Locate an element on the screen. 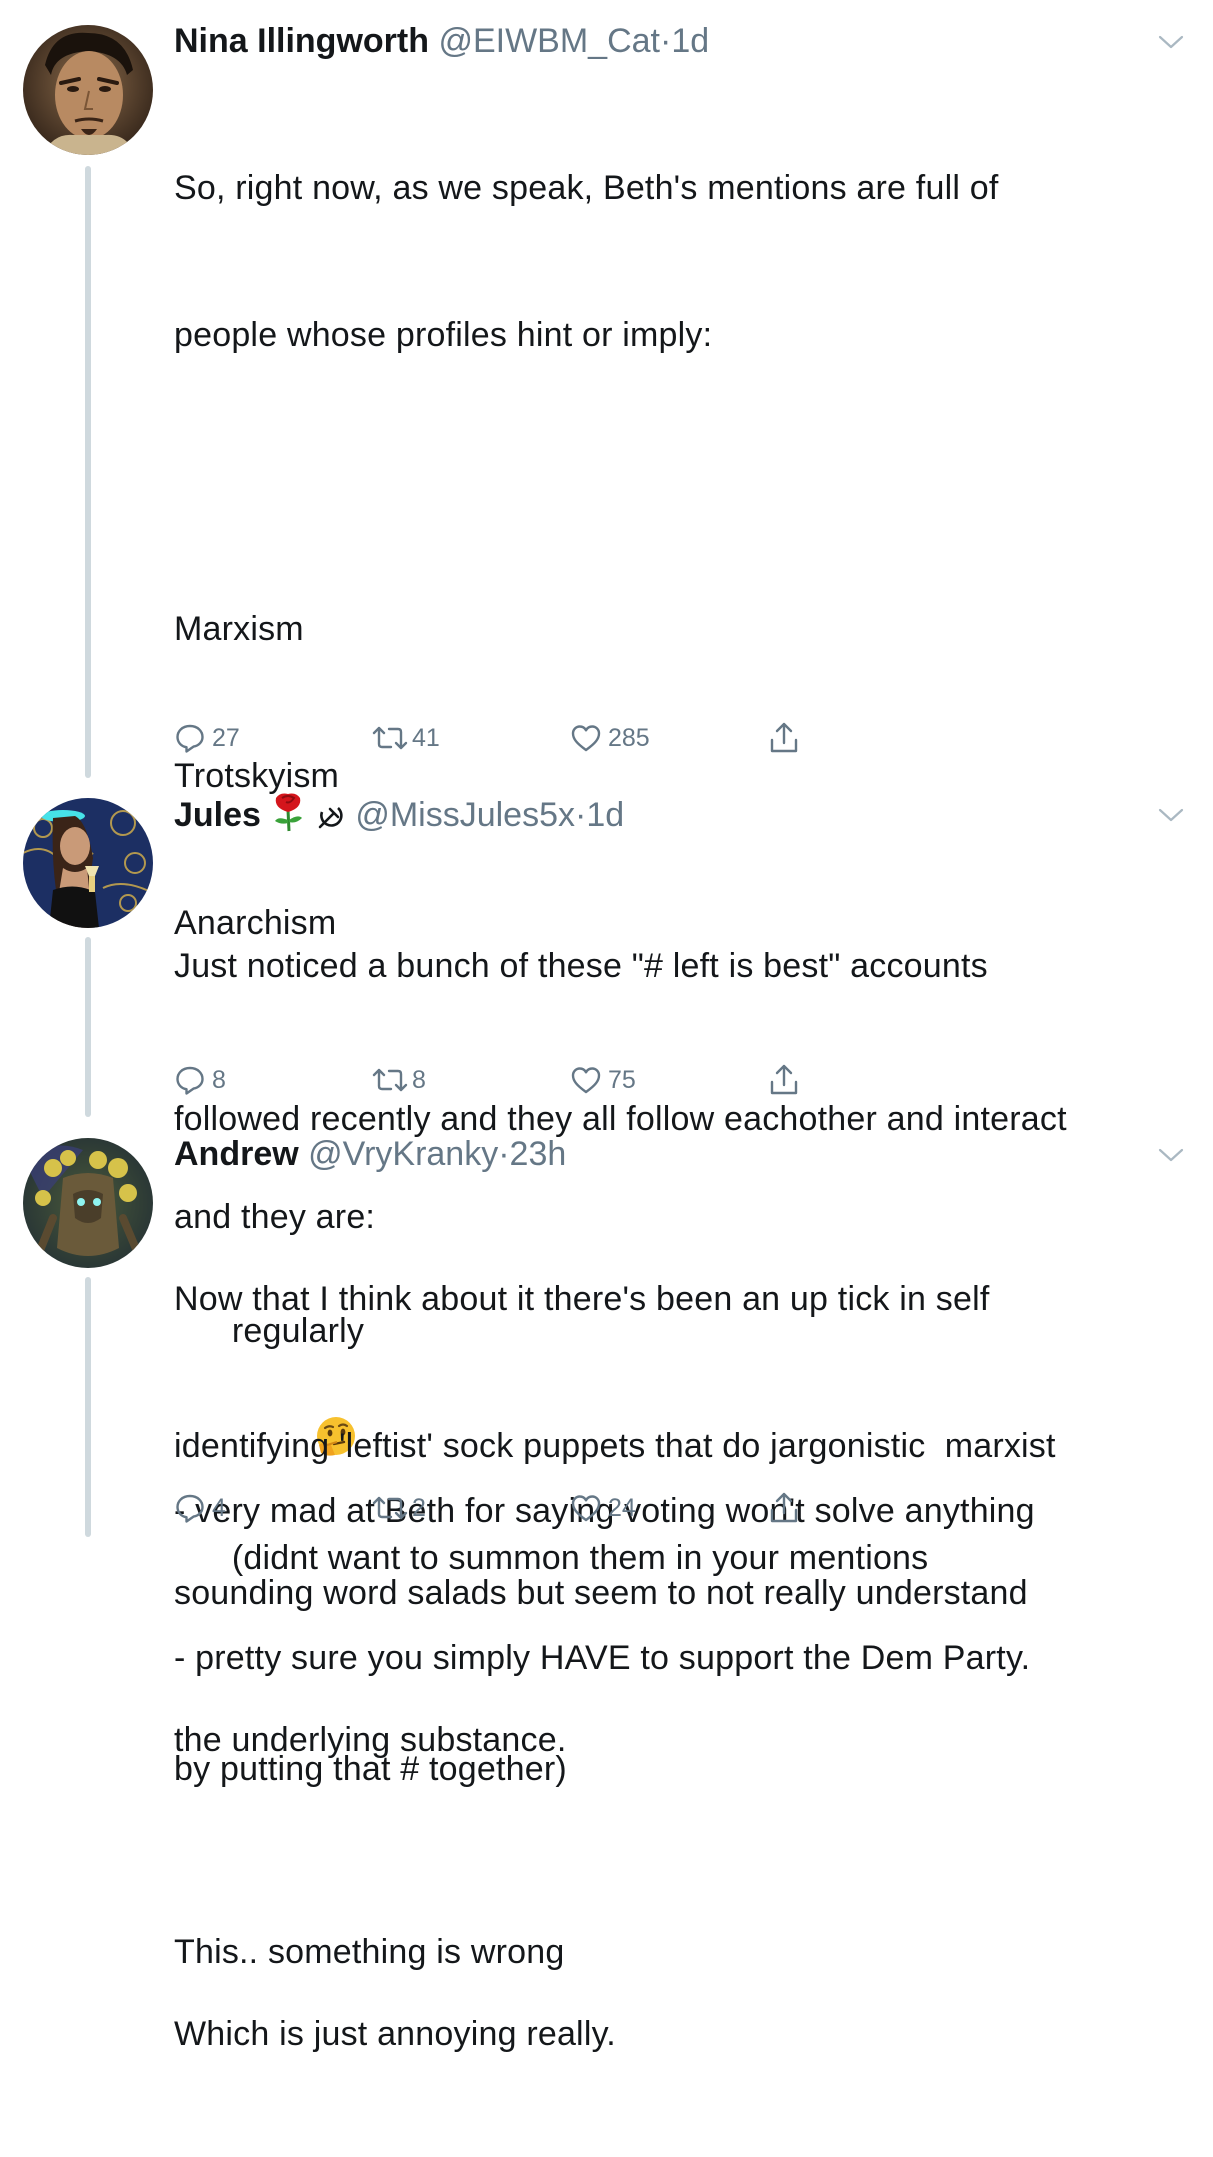 The image size is (1213, 2157). reply-button: 4 is located at coordinates (200, 1508).